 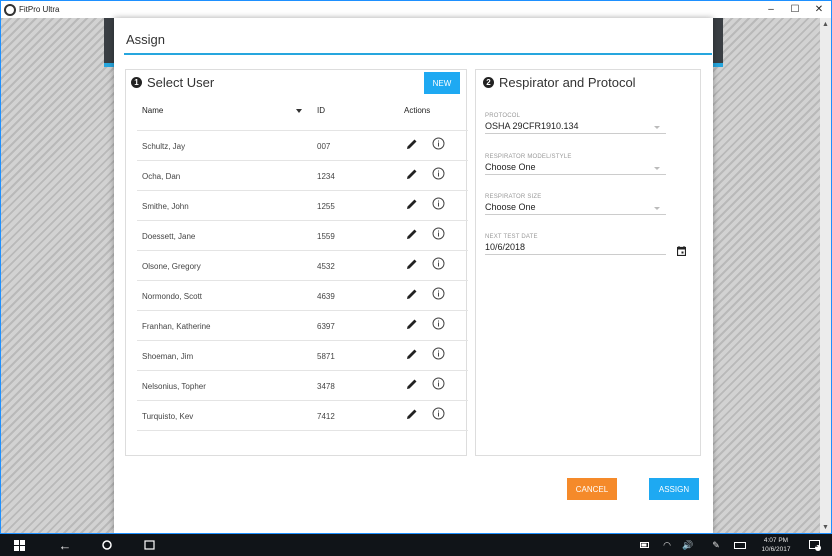 I want to click on column-header-name: Name, so click(x=152, y=110).